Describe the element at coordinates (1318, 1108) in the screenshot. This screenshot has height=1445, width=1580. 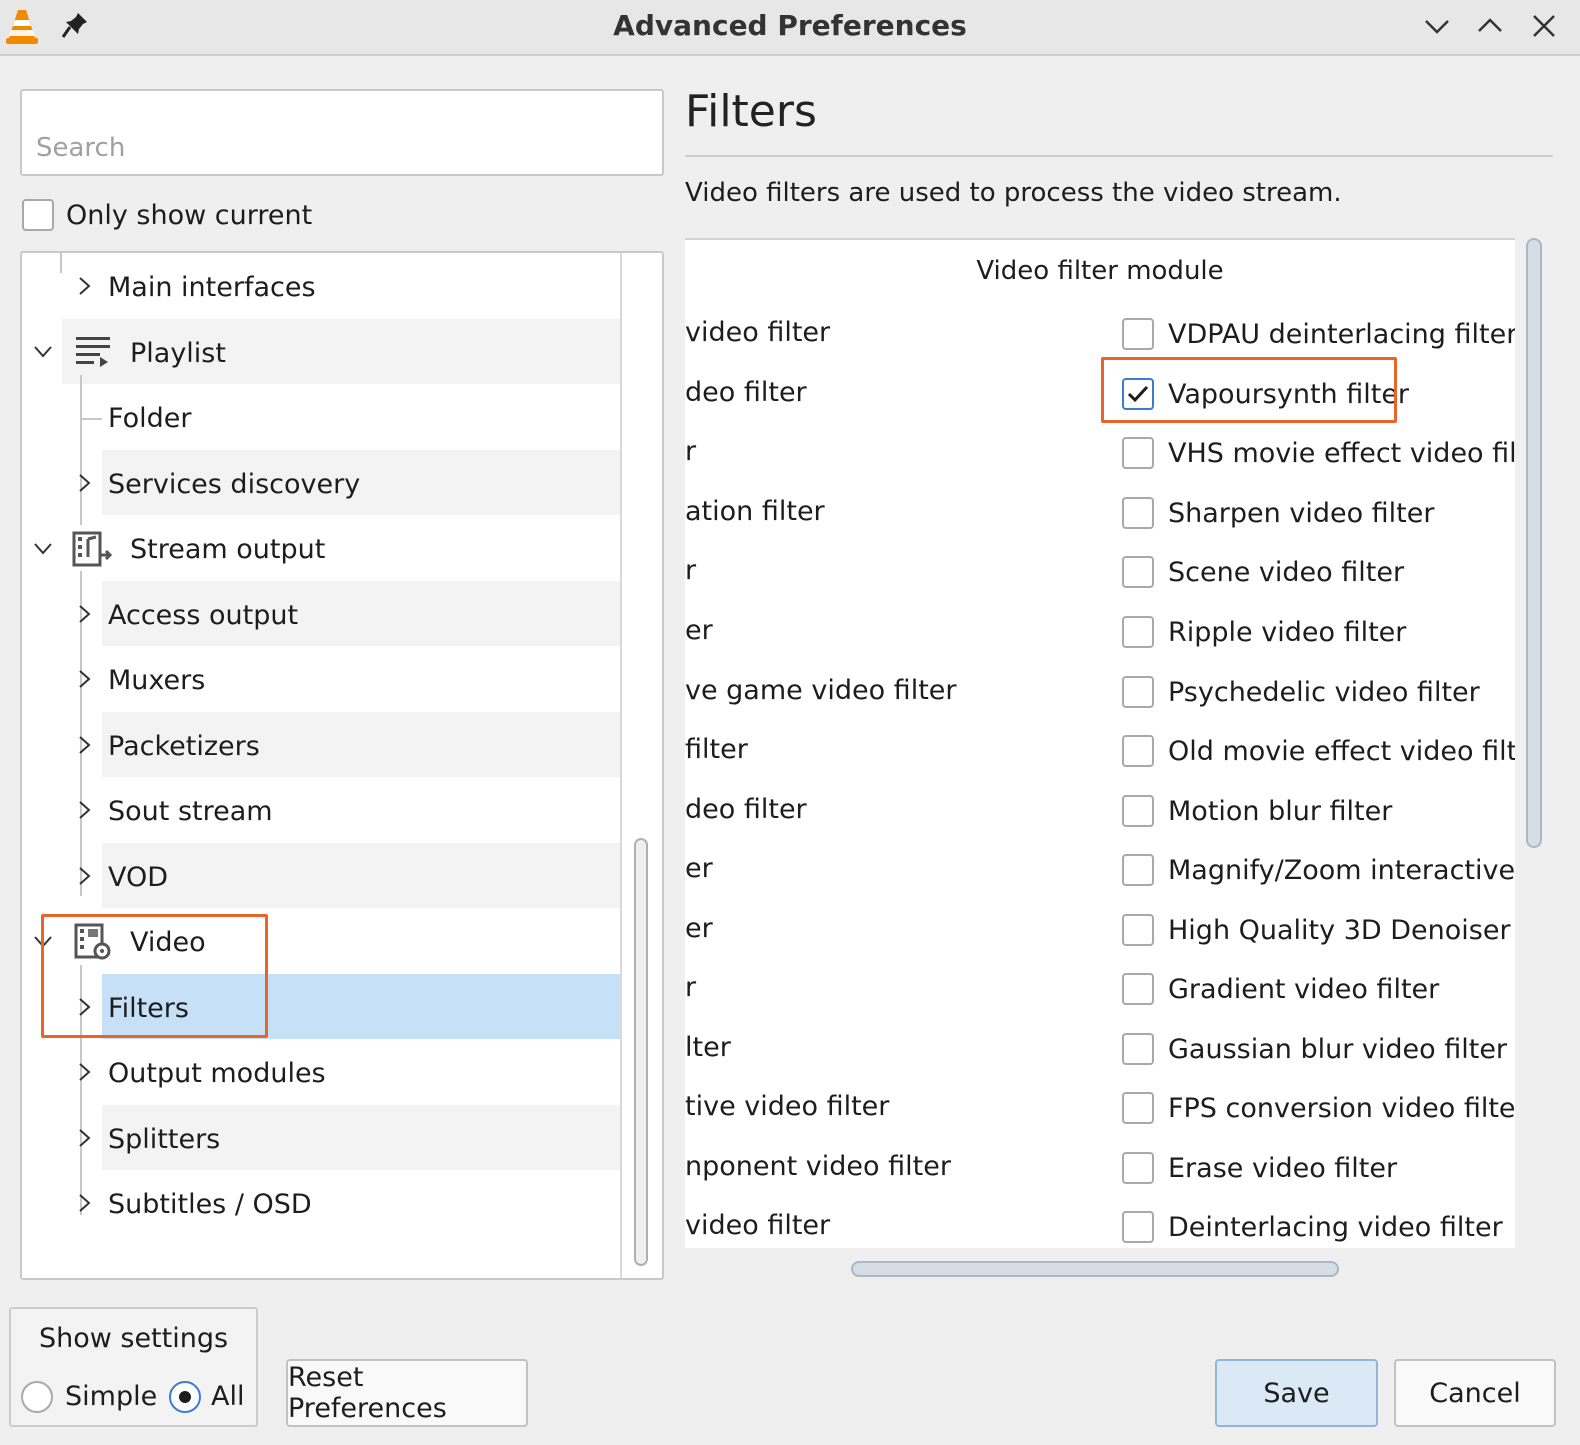
I see `filter-option-fps: FPS conversion video filter` at that location.